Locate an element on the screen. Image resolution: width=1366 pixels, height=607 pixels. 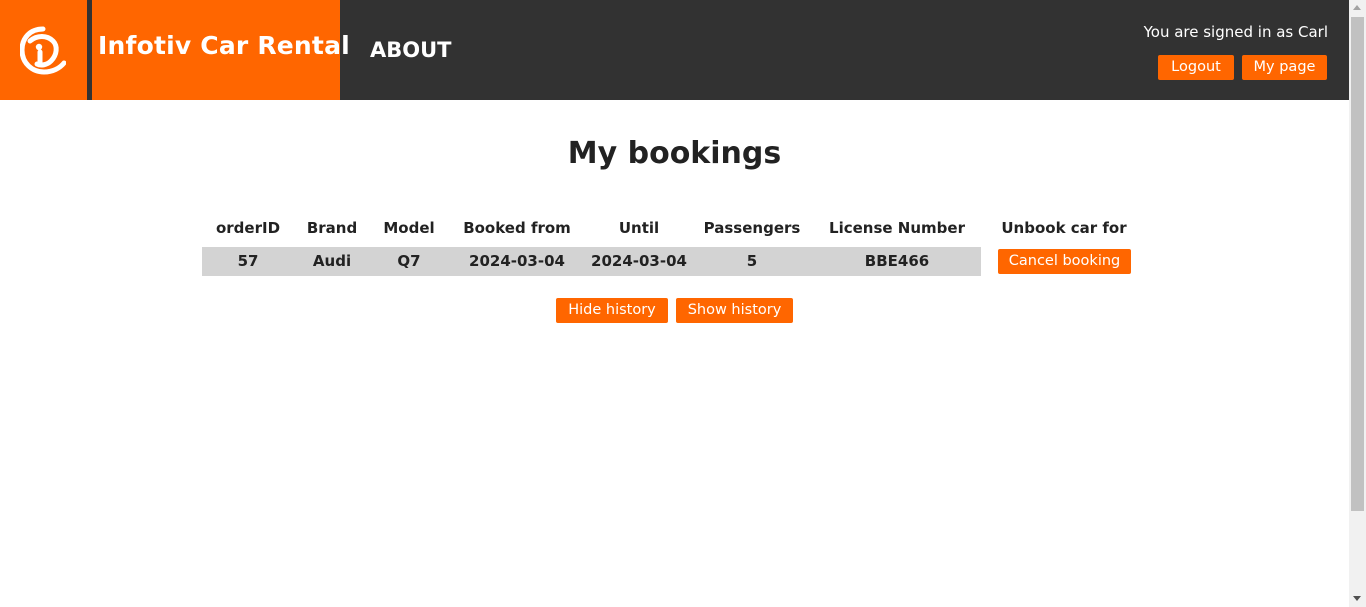
col-header-passengers: Passengers is located at coordinates (752, 228).